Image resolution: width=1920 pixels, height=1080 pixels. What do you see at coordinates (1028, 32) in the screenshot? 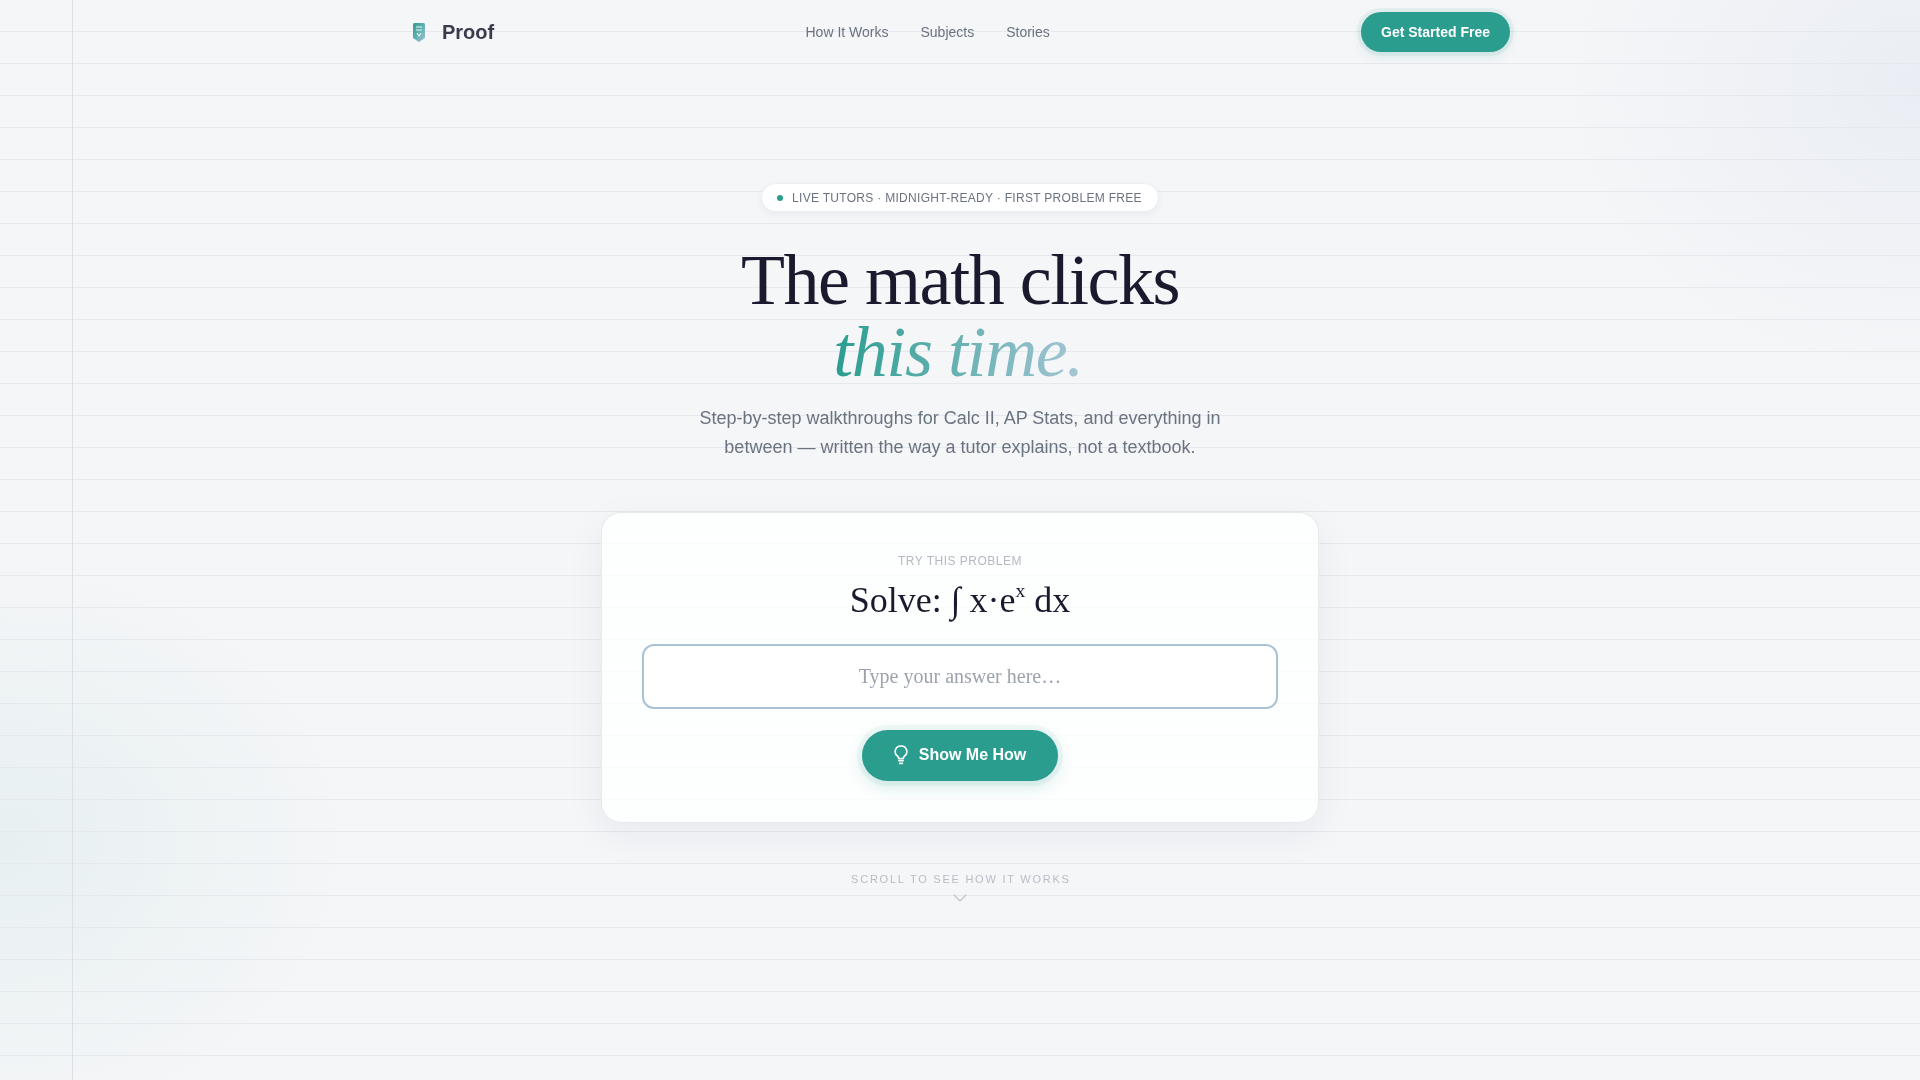
I see `nav-link: Stories` at bounding box center [1028, 32].